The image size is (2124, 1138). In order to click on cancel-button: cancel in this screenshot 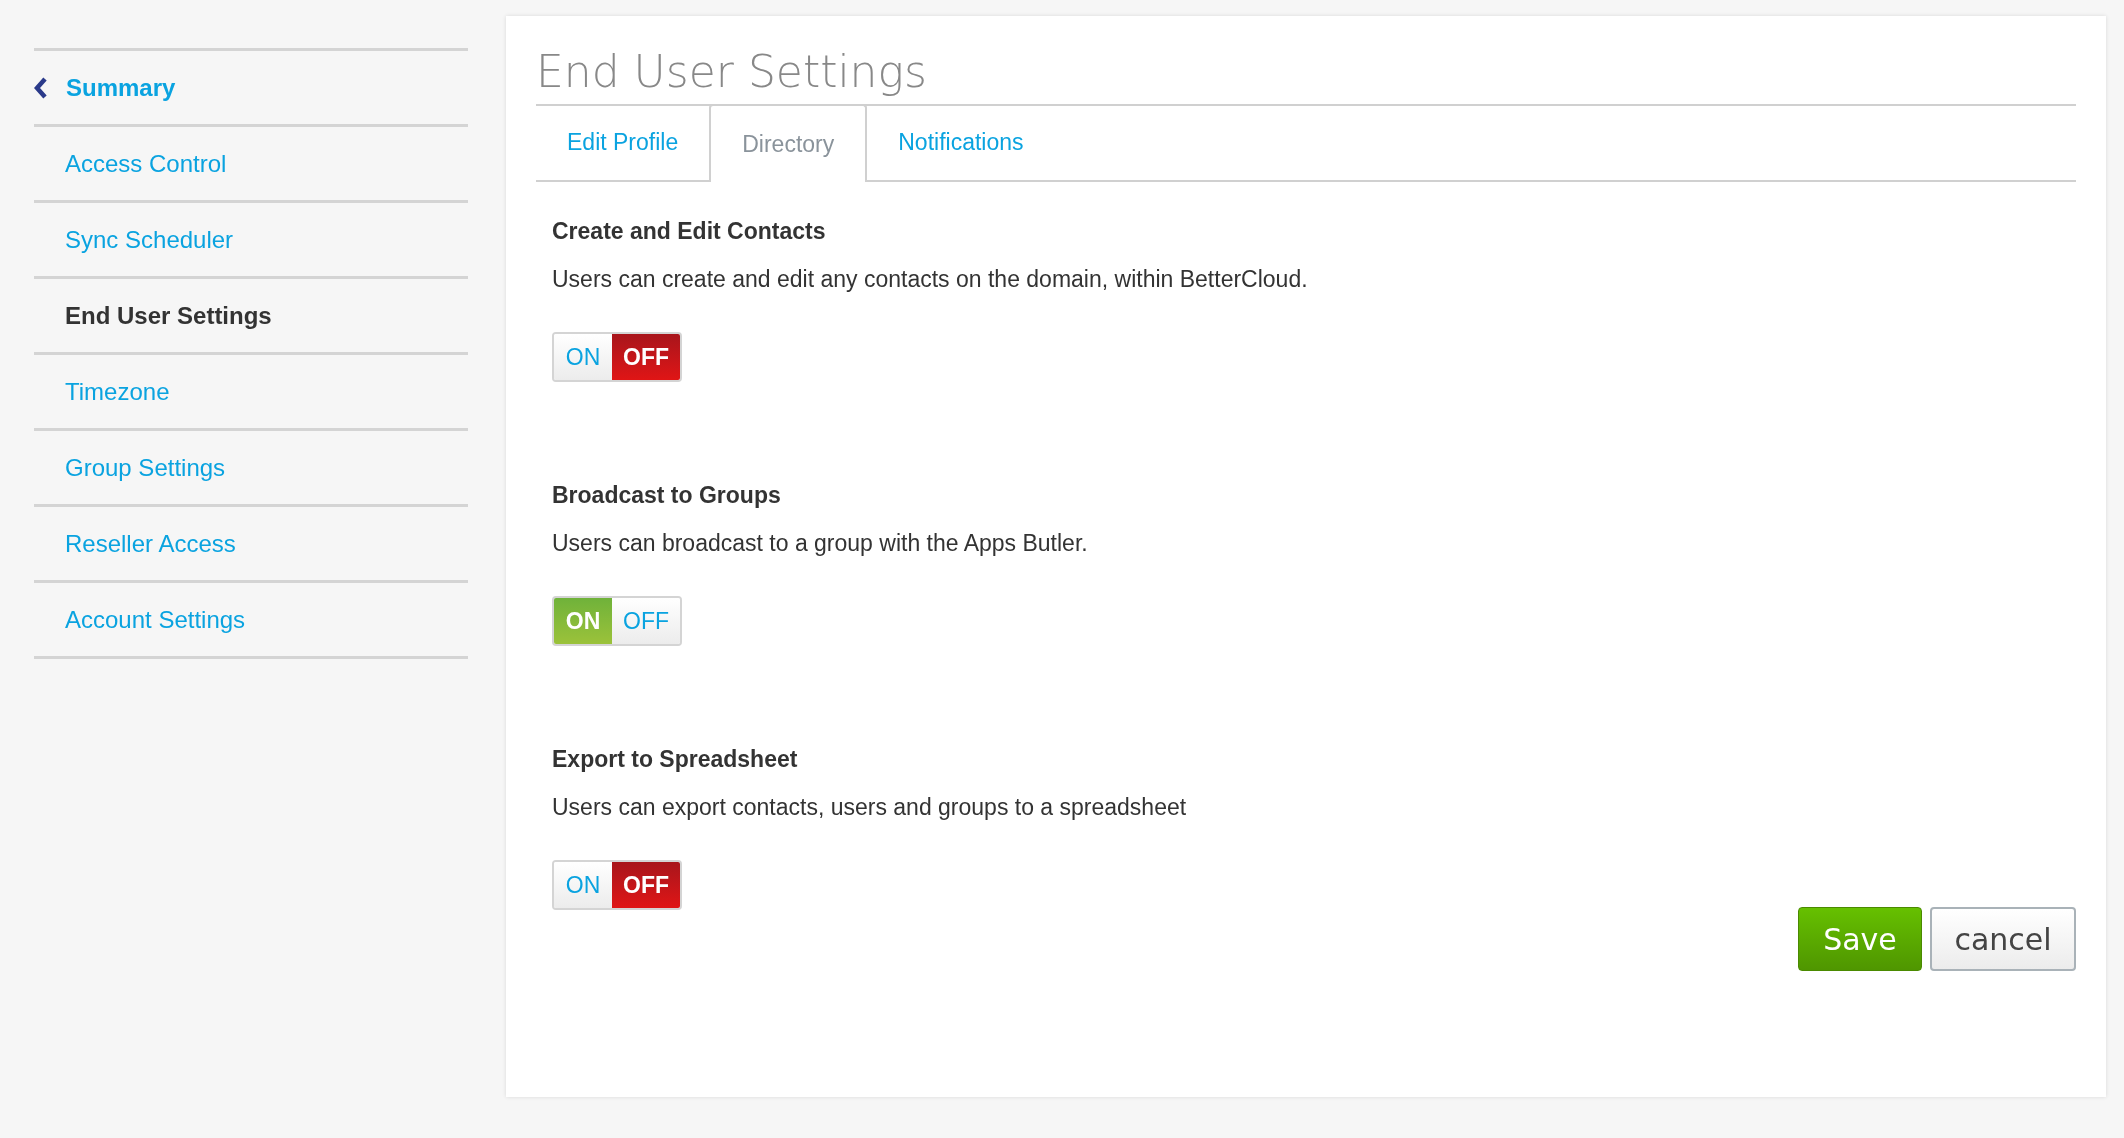, I will do `click(2003, 939)`.